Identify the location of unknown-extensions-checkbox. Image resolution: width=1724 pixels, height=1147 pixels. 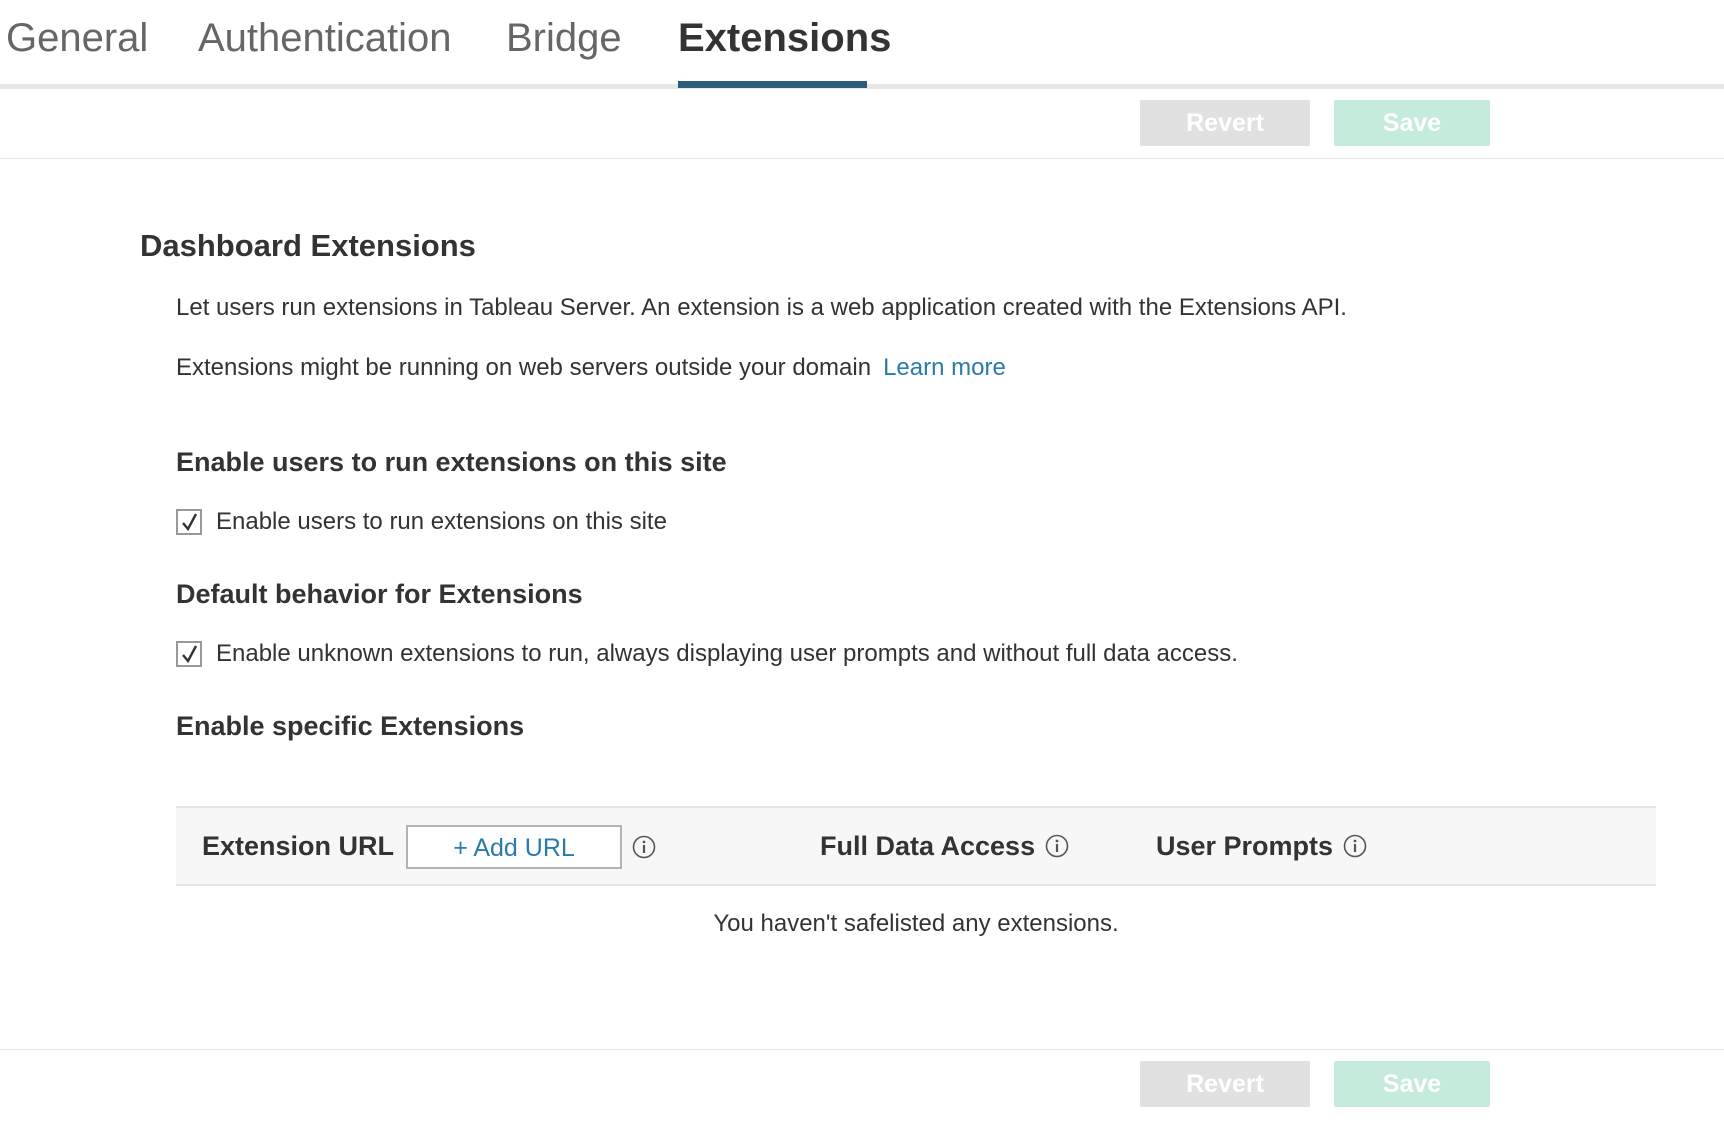
(189, 654).